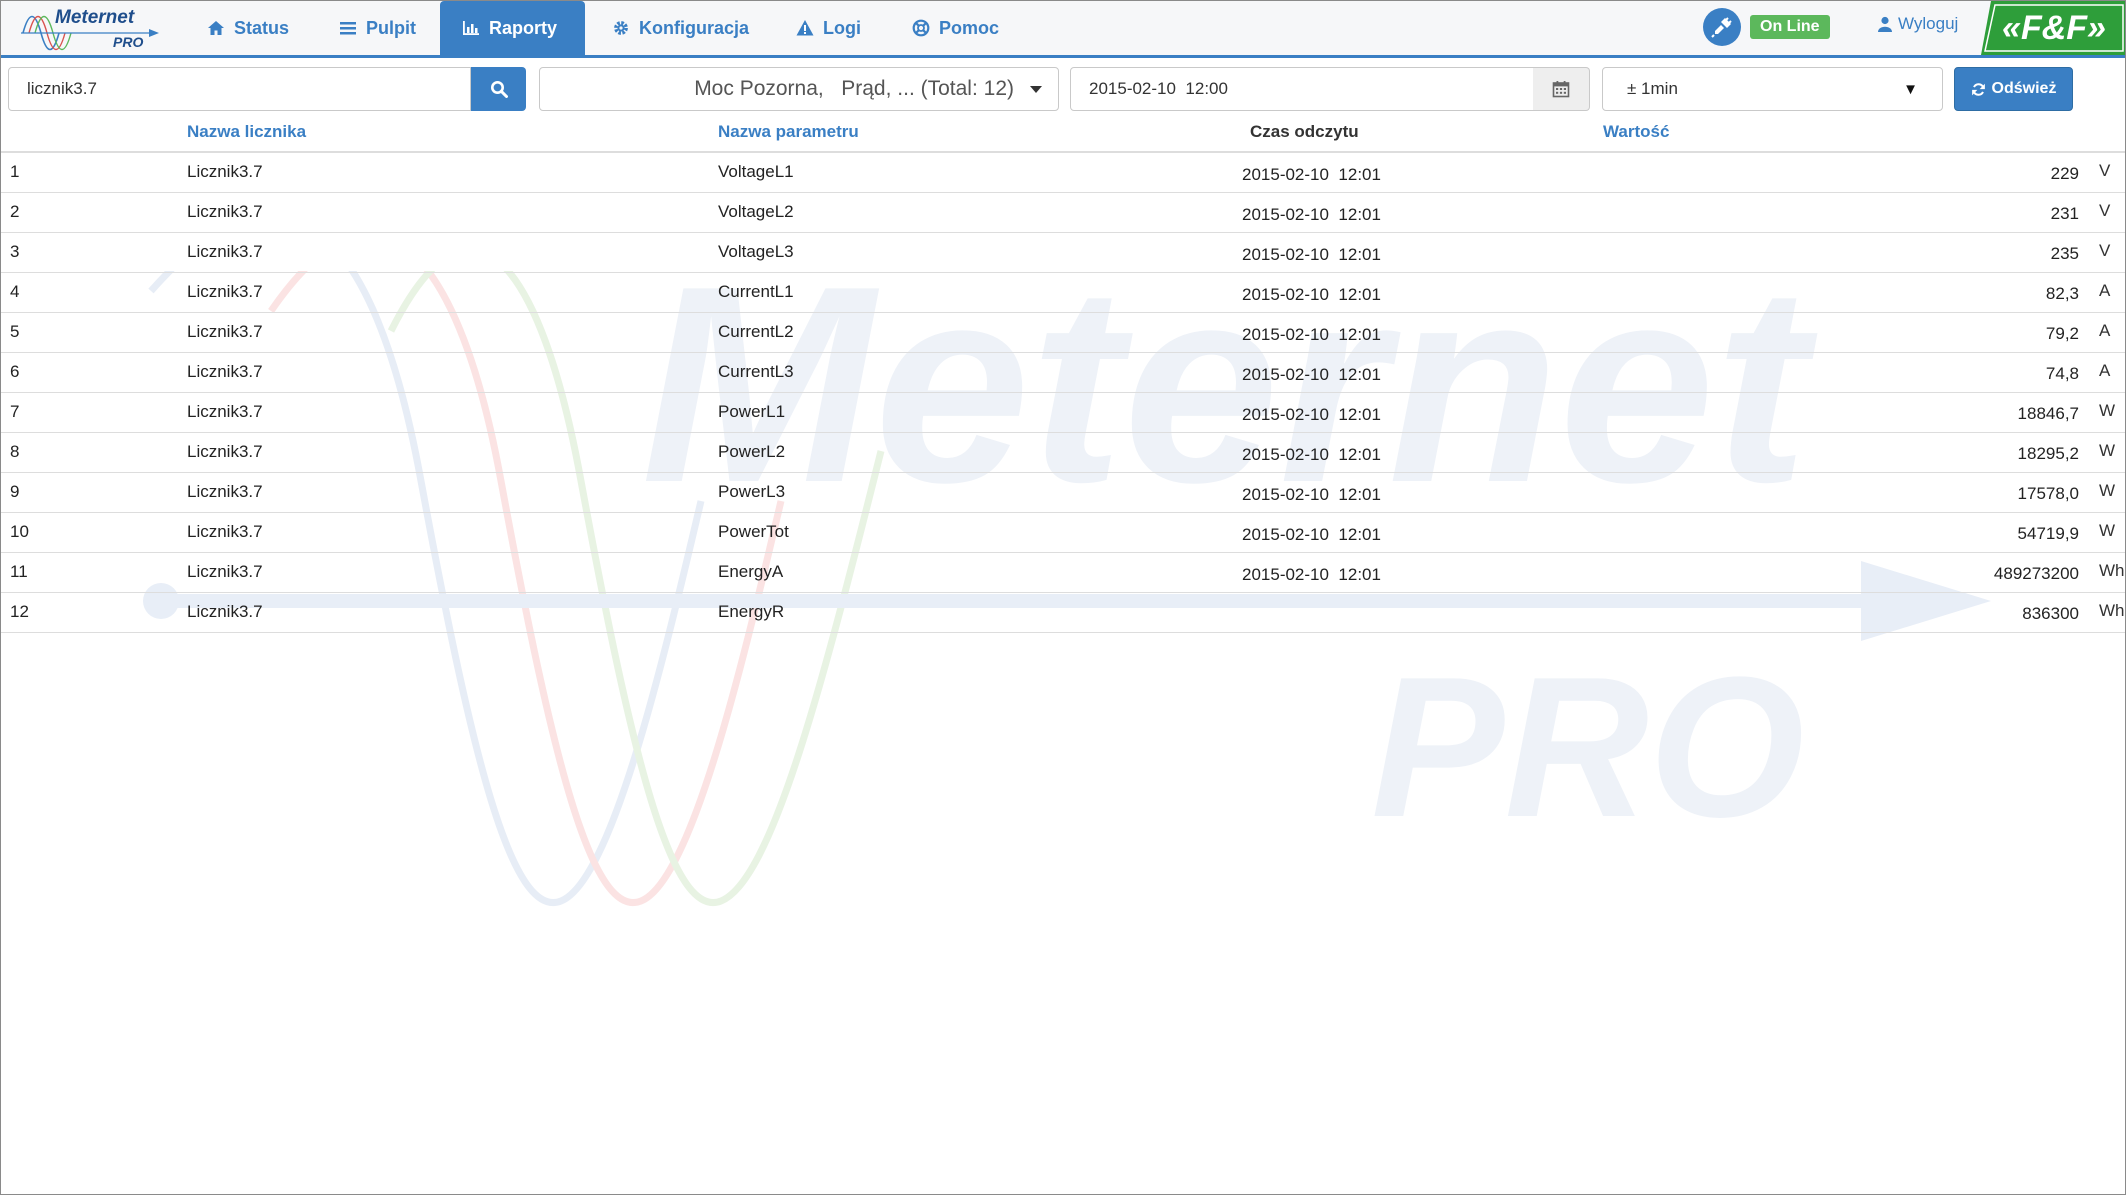 Image resolution: width=2126 pixels, height=1195 pixels. Describe the element at coordinates (756, 251) in the screenshot. I see `row-parameter-name: VoltageL3` at that location.